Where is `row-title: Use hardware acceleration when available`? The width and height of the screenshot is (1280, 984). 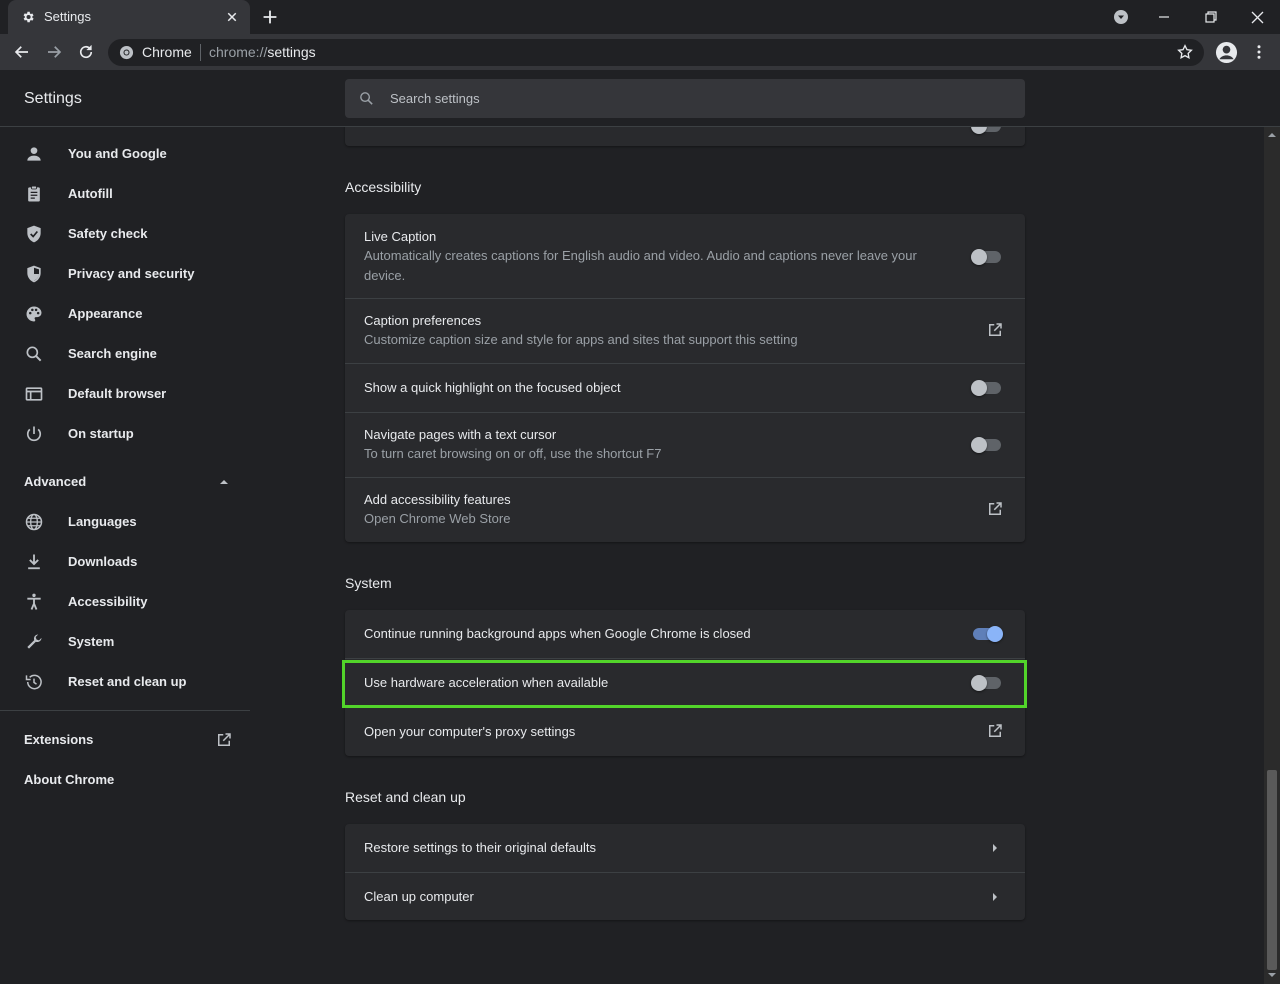
row-title: Use hardware acceleration when available is located at coordinates (486, 682).